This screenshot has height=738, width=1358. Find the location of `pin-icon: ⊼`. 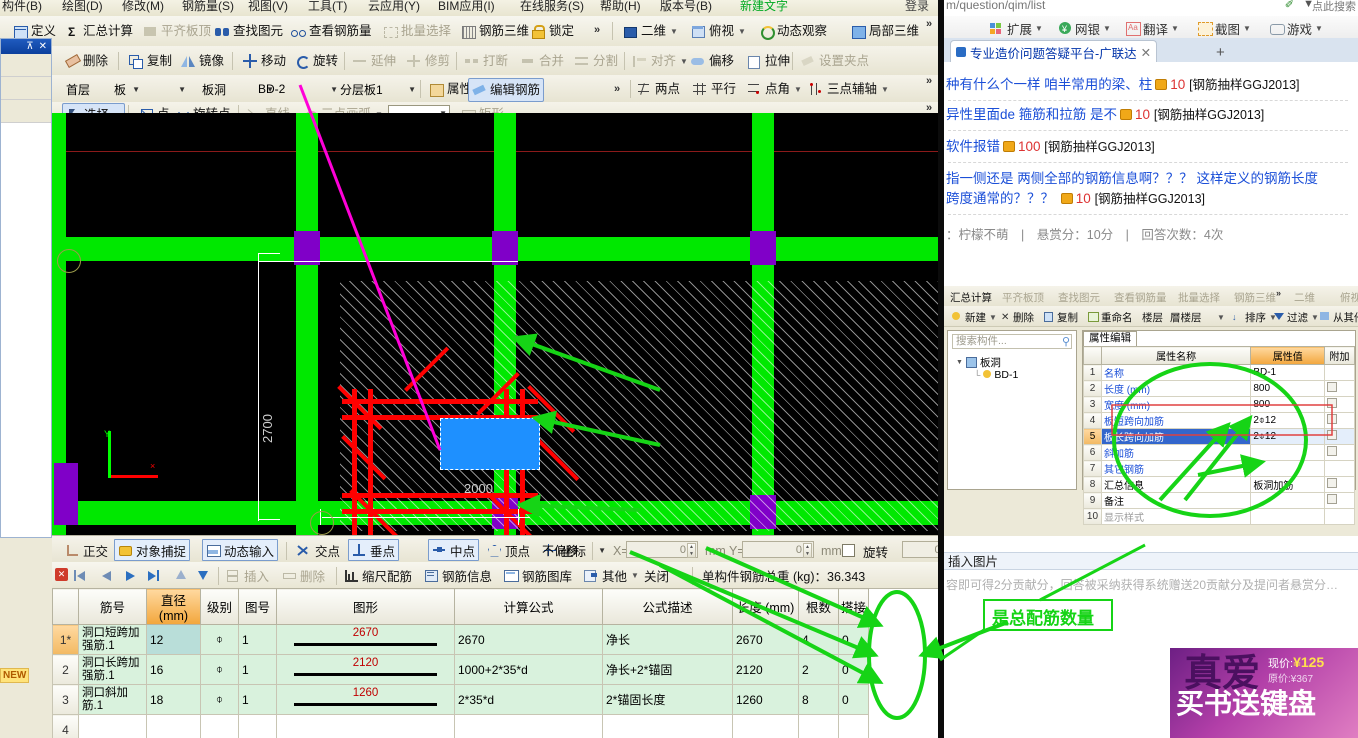

pin-icon: ⊼ is located at coordinates (29, 46).